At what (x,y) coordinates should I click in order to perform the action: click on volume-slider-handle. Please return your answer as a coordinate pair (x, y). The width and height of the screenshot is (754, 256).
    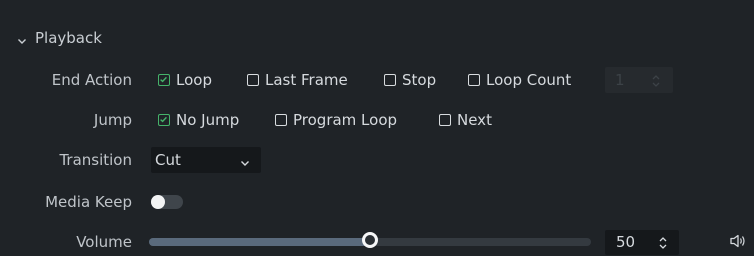
    Looking at the image, I should click on (370, 240).